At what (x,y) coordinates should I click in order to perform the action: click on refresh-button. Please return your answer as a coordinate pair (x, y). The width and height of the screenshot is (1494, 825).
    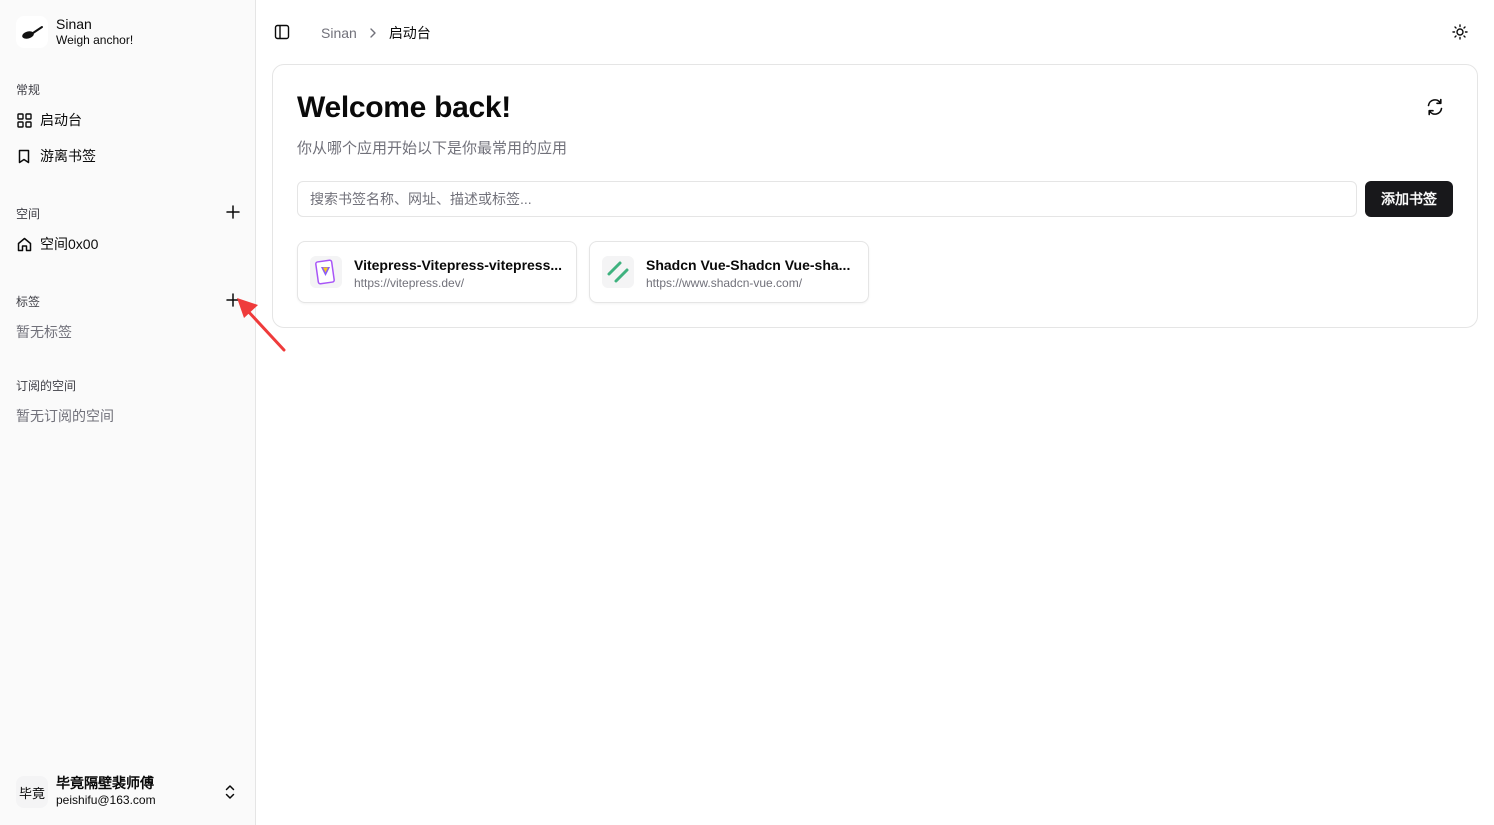
    Looking at the image, I should click on (1435, 107).